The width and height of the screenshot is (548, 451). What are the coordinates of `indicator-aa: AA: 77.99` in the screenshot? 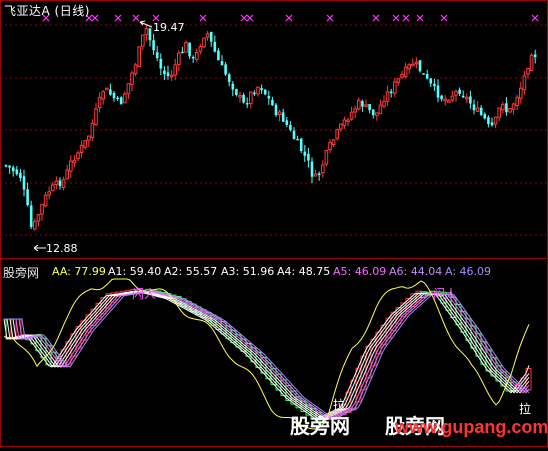 It's located at (79, 271).